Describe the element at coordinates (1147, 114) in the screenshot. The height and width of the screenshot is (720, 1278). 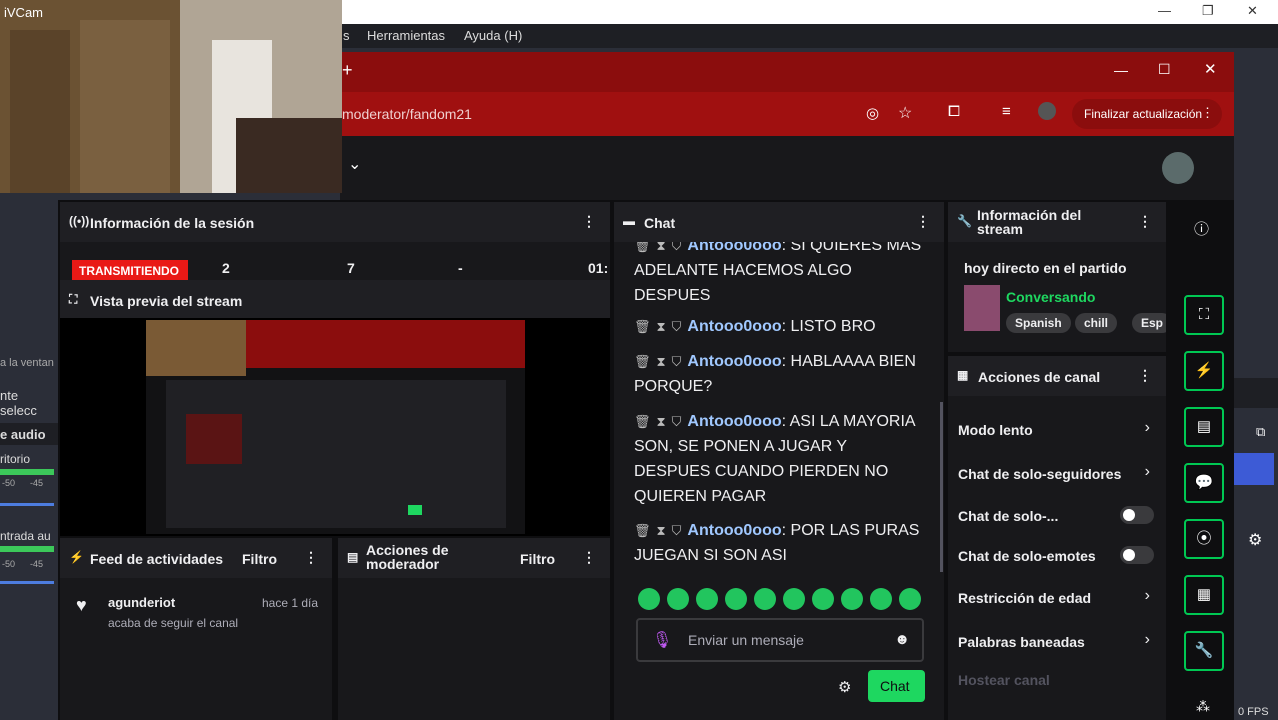
I see `update-button: Finalizar actualización ⋮` at that location.